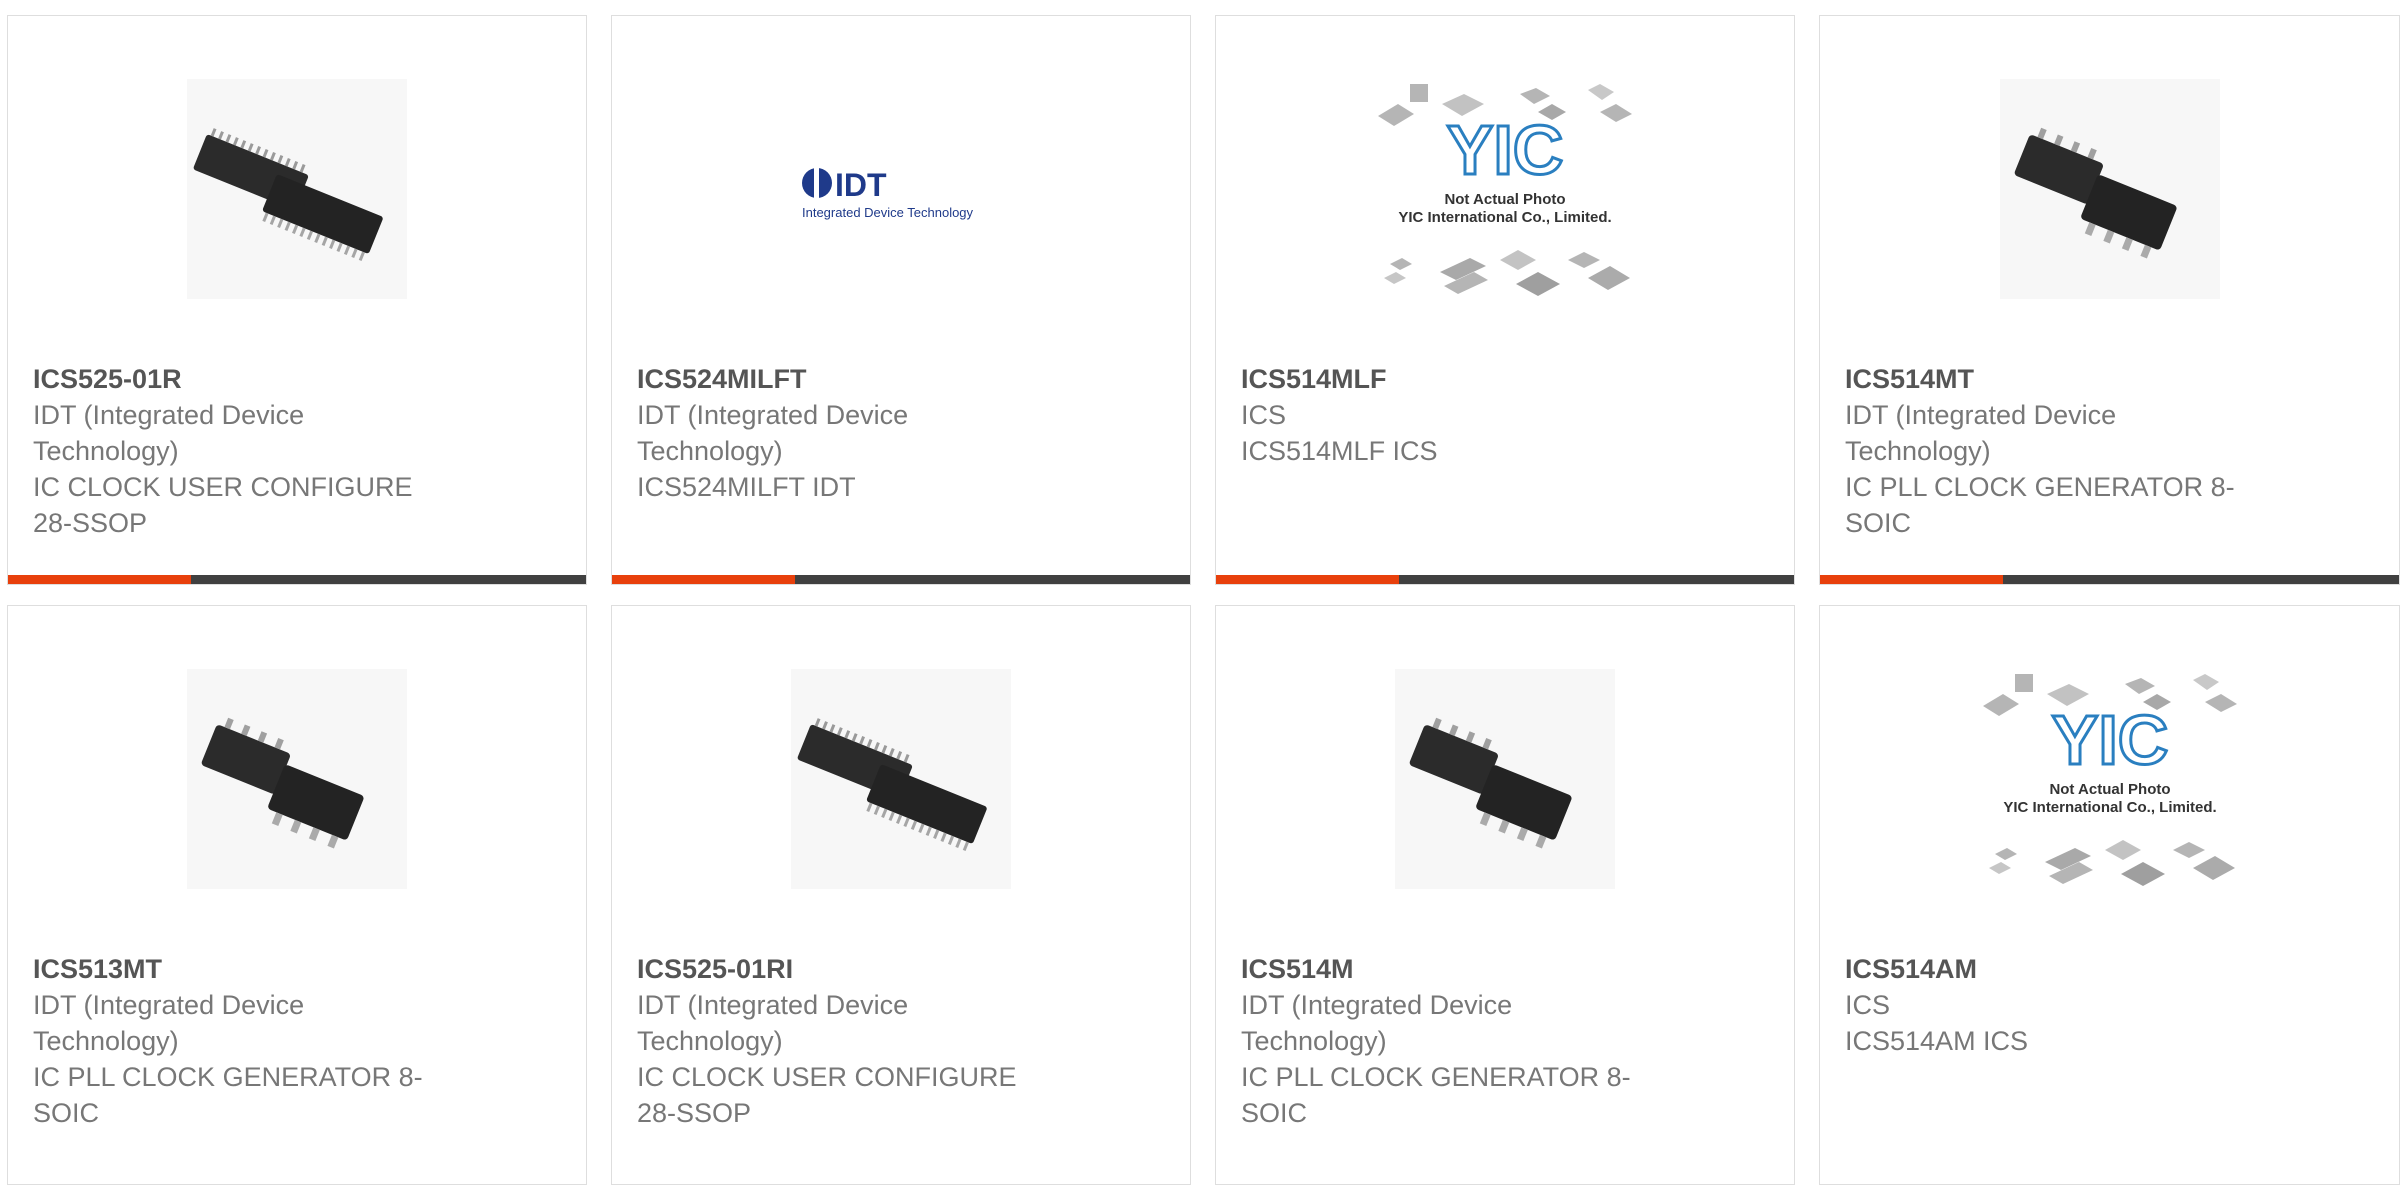  I want to click on manufacturer-line: ICS514MLF ICS, so click(1339, 451).